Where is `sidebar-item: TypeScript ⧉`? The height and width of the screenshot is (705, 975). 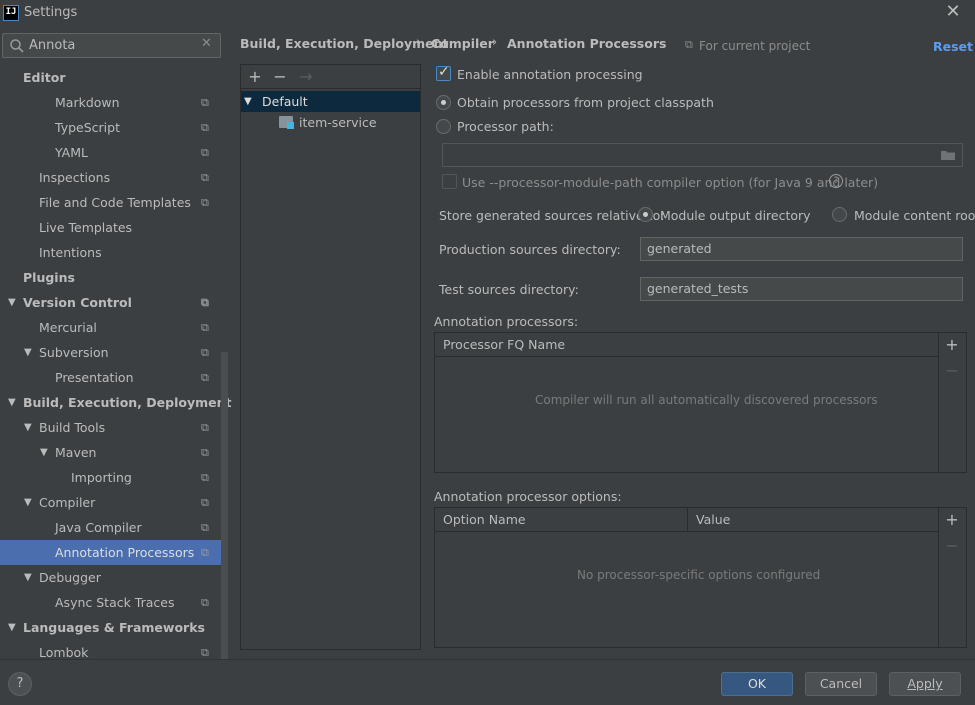 sidebar-item: TypeScript ⧉ is located at coordinates (114, 127).